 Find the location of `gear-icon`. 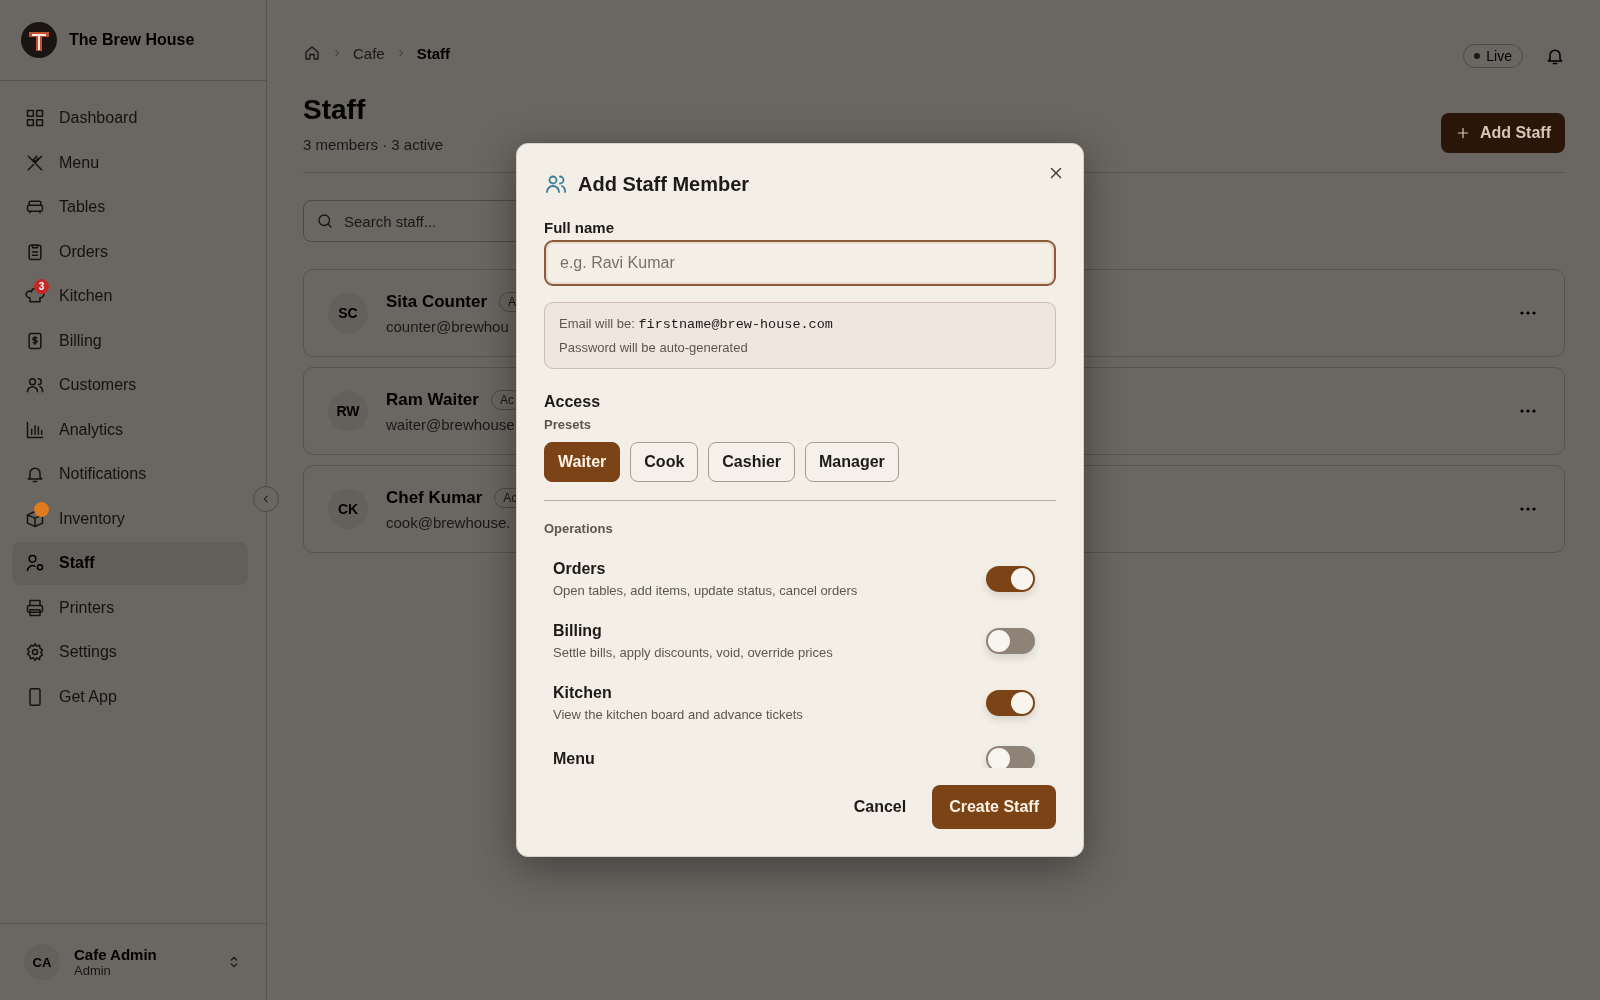

gear-icon is located at coordinates (35, 652).